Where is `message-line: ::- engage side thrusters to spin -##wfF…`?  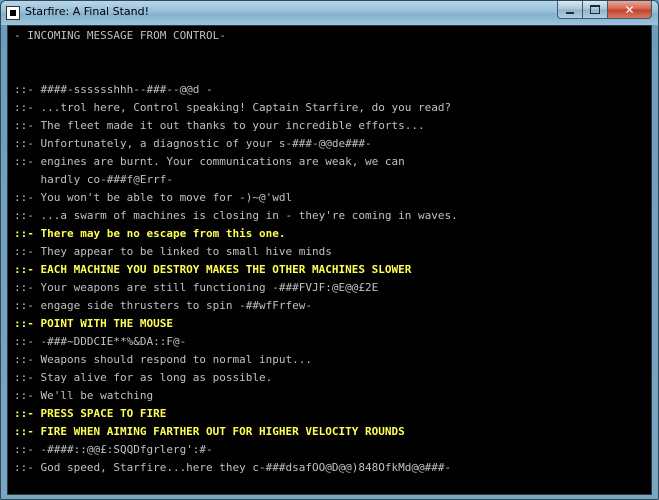
message-line: ::- engage side thrusters to spin -##wfF… is located at coordinates (163, 305).